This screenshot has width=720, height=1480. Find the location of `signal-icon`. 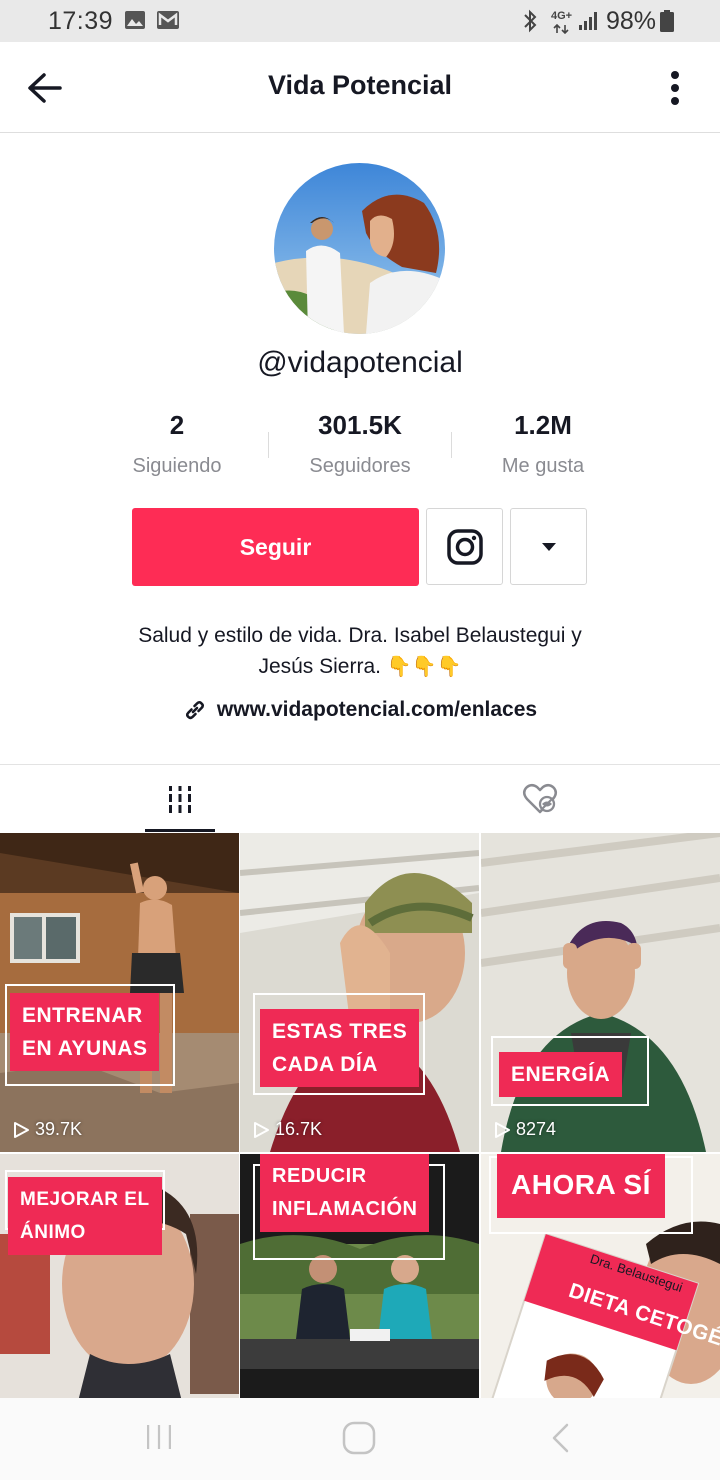

signal-icon is located at coordinates (588, 21).